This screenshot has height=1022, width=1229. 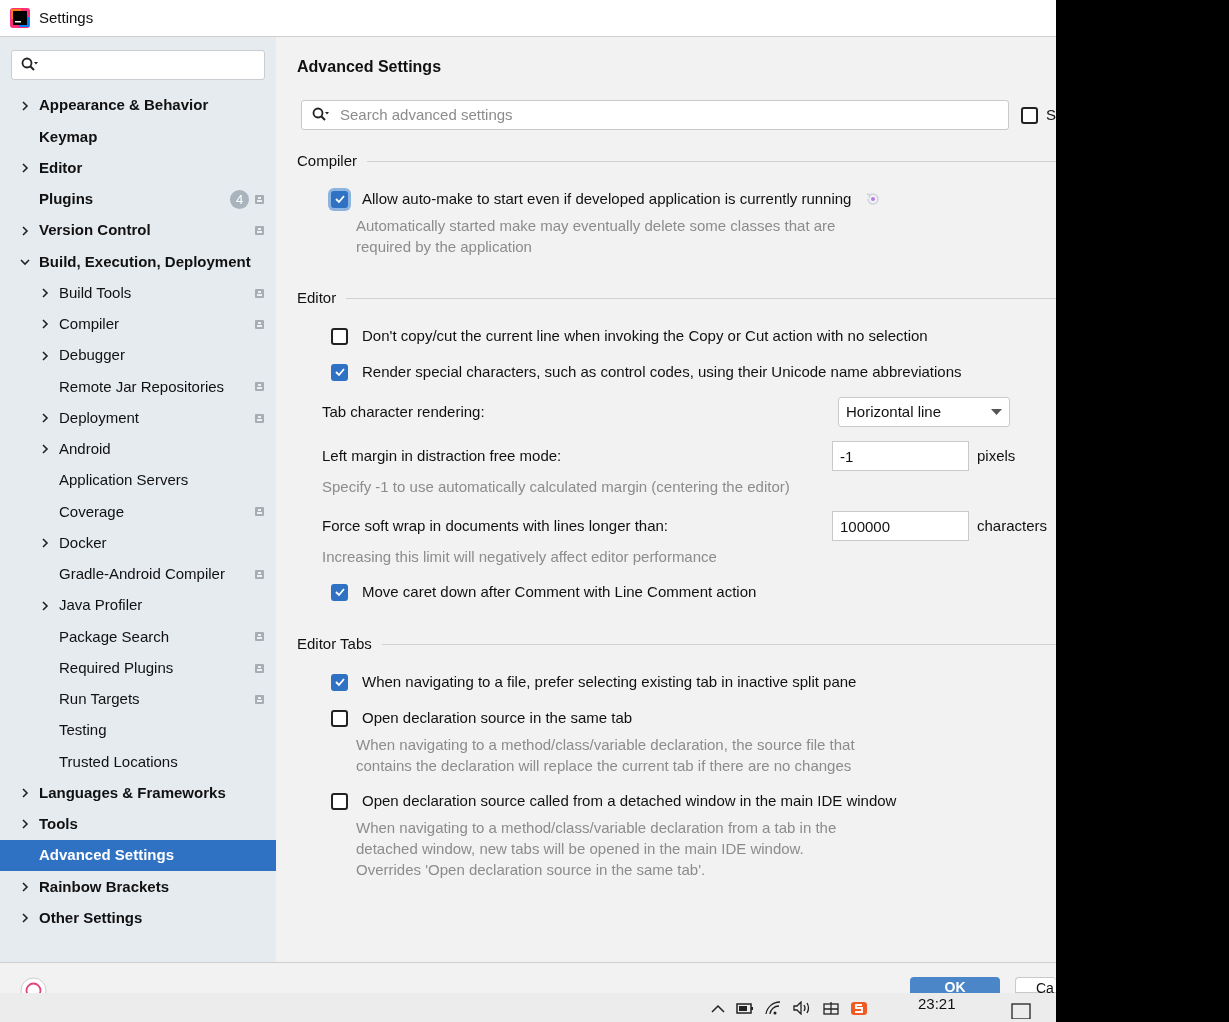 What do you see at coordinates (114, 636) in the screenshot?
I see `sidebar-item-label: Package Search` at bounding box center [114, 636].